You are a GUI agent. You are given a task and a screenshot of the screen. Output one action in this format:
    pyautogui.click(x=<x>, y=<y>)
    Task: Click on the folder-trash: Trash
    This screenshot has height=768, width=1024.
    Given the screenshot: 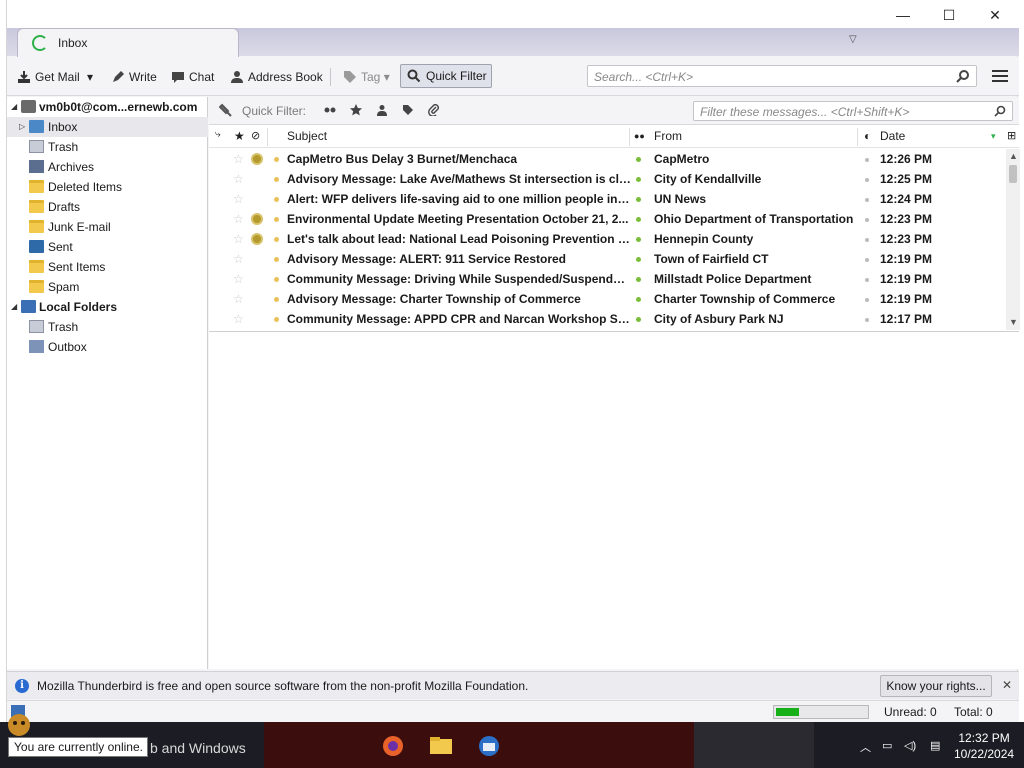 What is the action you would take?
    pyautogui.click(x=107, y=147)
    